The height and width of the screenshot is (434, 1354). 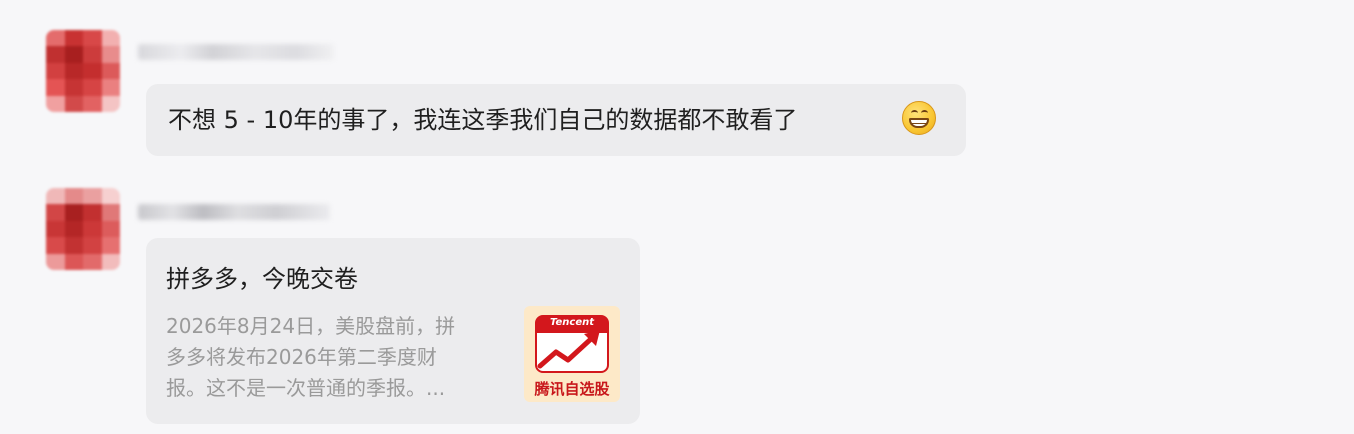 I want to click on card-description-line: 2026年8月24日，美股盘前，拼, so click(x=311, y=326).